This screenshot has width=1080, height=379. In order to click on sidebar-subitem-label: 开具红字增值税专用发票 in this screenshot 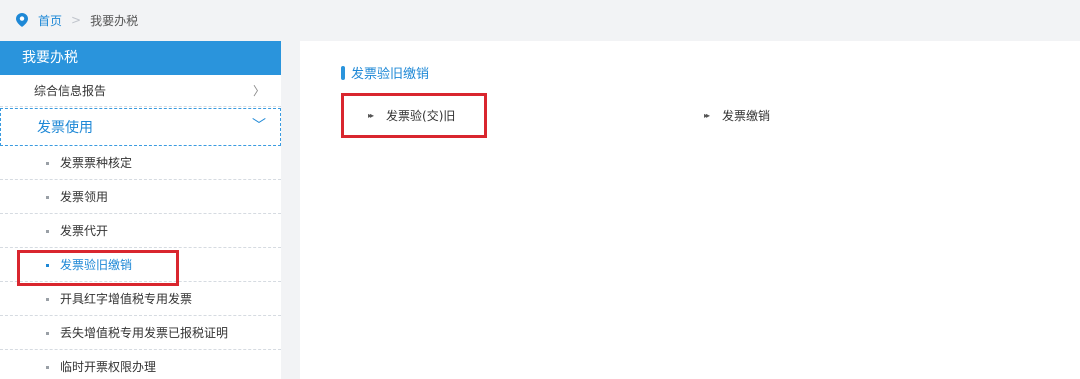, I will do `click(126, 299)`.